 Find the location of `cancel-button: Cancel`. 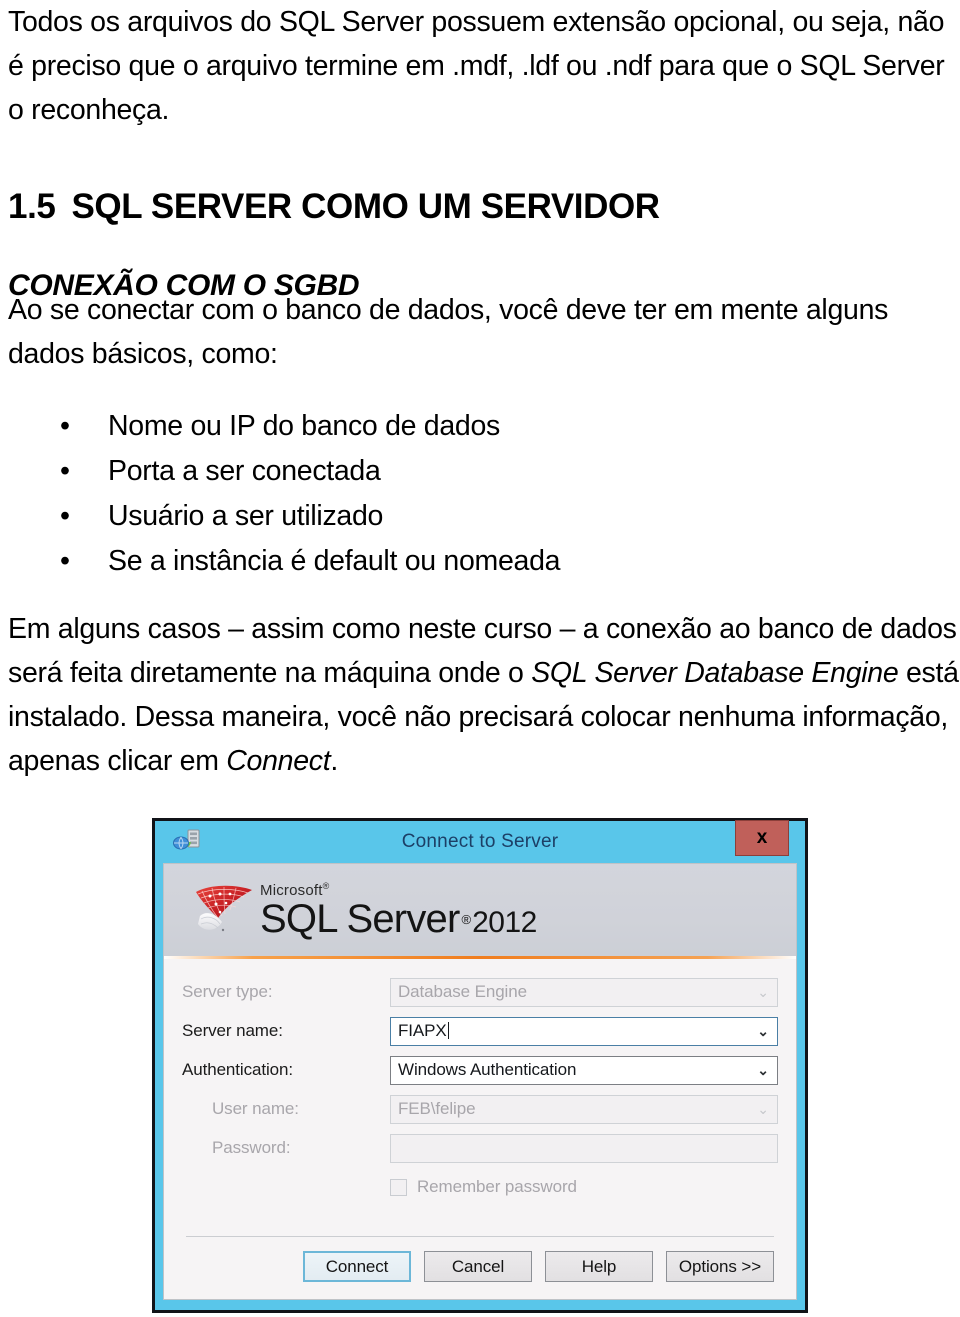

cancel-button: Cancel is located at coordinates (478, 1266).